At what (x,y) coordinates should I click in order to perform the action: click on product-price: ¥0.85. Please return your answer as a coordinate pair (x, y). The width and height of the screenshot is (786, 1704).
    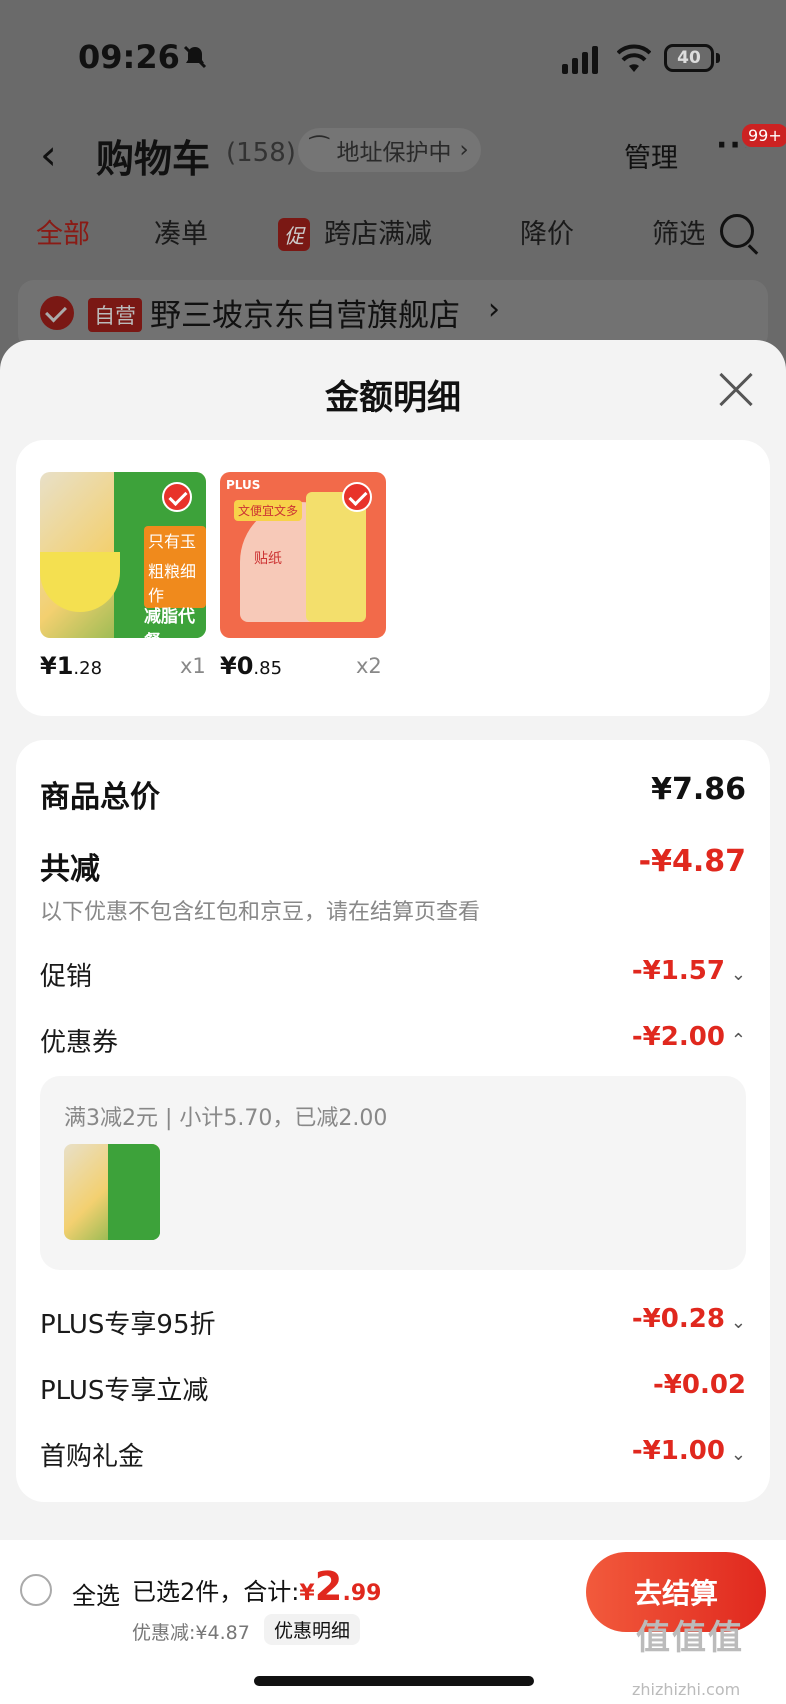
    Looking at the image, I should click on (251, 666).